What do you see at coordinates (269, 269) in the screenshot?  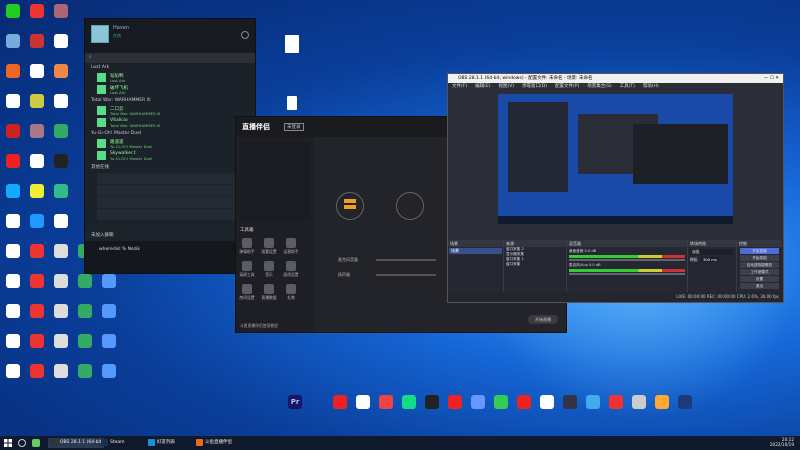 I see `tool-button: 音乐` at bounding box center [269, 269].